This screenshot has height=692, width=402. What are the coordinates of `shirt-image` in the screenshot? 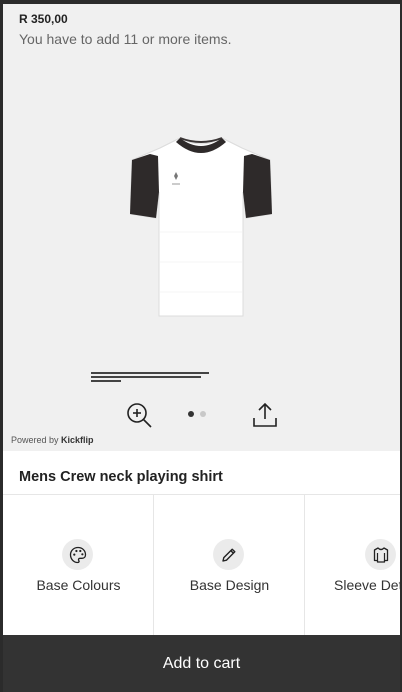 It's located at (201, 227).